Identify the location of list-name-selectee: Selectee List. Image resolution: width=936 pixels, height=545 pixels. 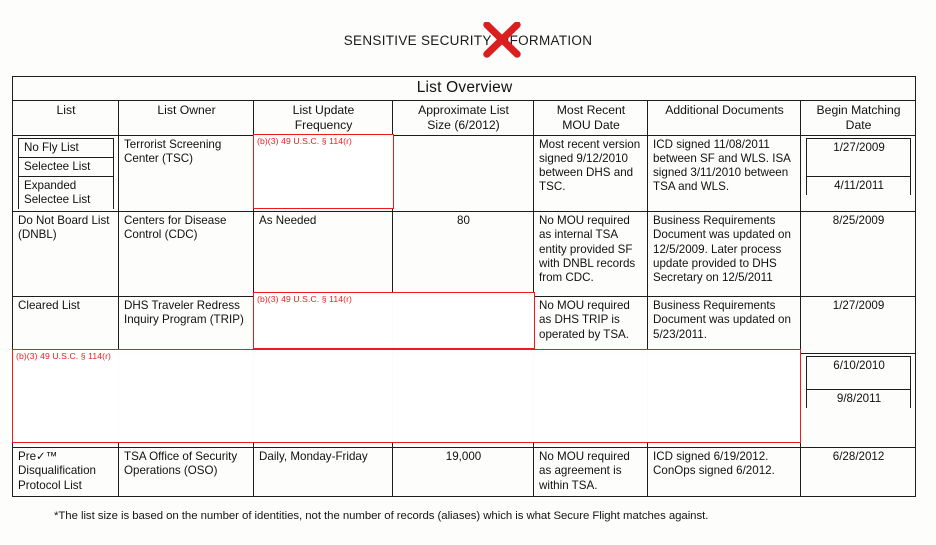
(66, 166).